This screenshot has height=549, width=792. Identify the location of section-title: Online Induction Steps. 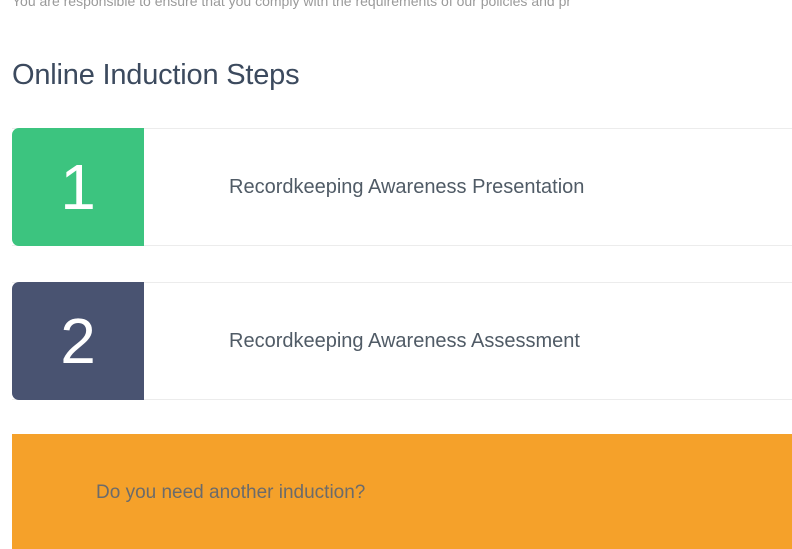
(156, 75).